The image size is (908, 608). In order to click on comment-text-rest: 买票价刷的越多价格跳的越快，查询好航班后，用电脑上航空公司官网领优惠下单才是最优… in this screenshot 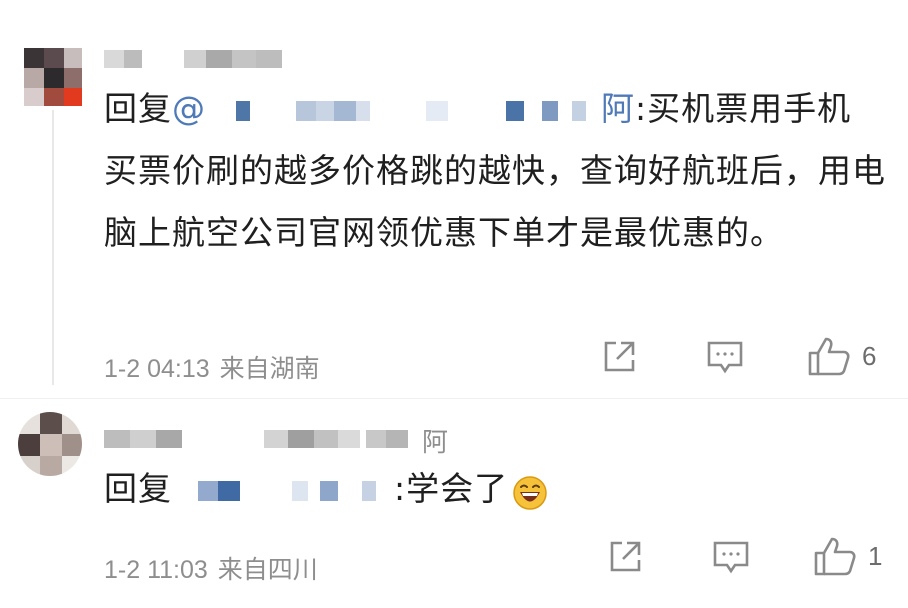, I will do `click(495, 201)`.